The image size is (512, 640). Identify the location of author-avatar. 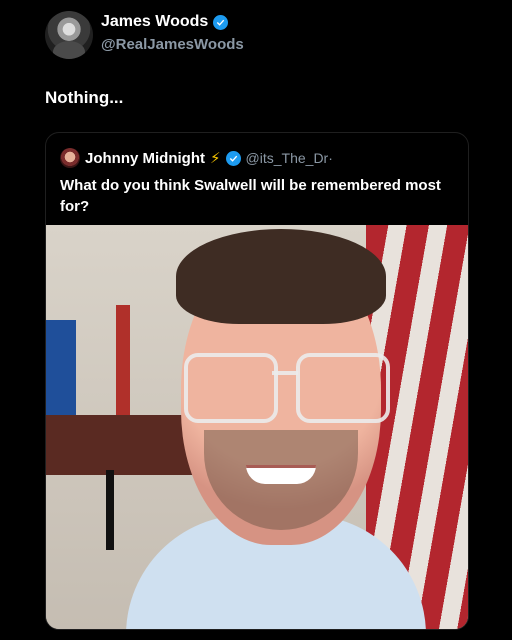
(69, 35).